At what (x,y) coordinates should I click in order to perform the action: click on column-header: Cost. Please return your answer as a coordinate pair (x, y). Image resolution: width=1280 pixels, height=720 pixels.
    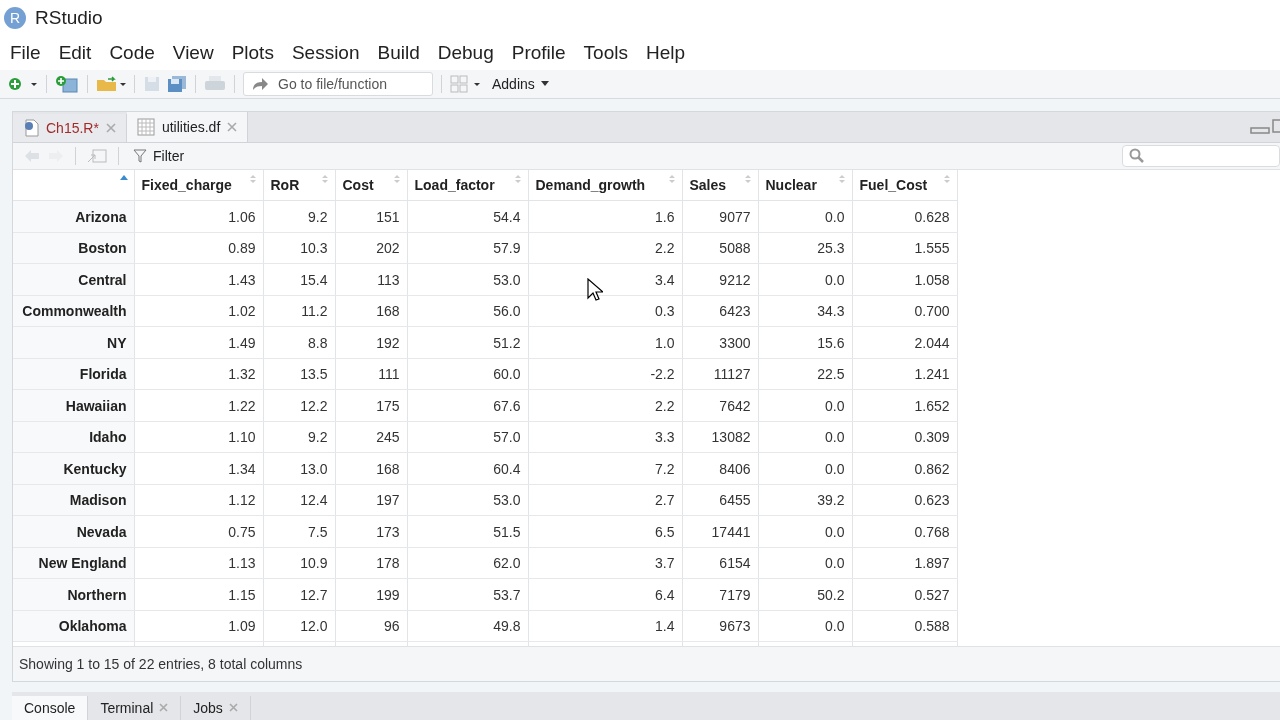
    Looking at the image, I should click on (371, 185).